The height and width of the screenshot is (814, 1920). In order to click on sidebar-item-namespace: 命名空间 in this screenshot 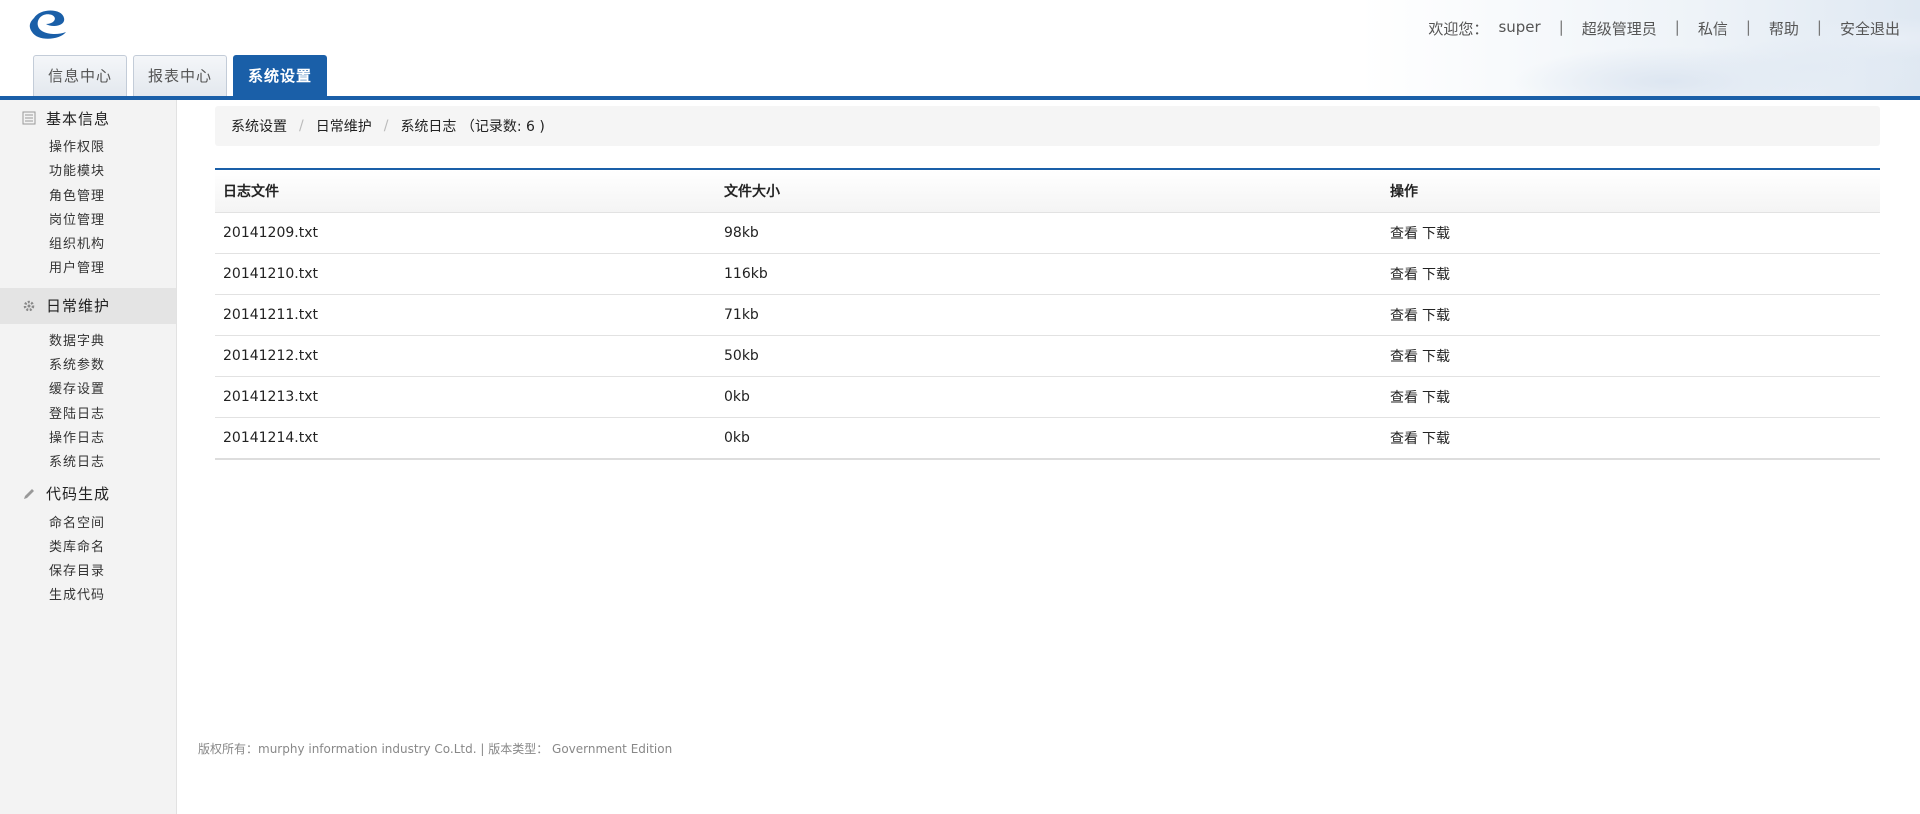, I will do `click(88, 524)`.